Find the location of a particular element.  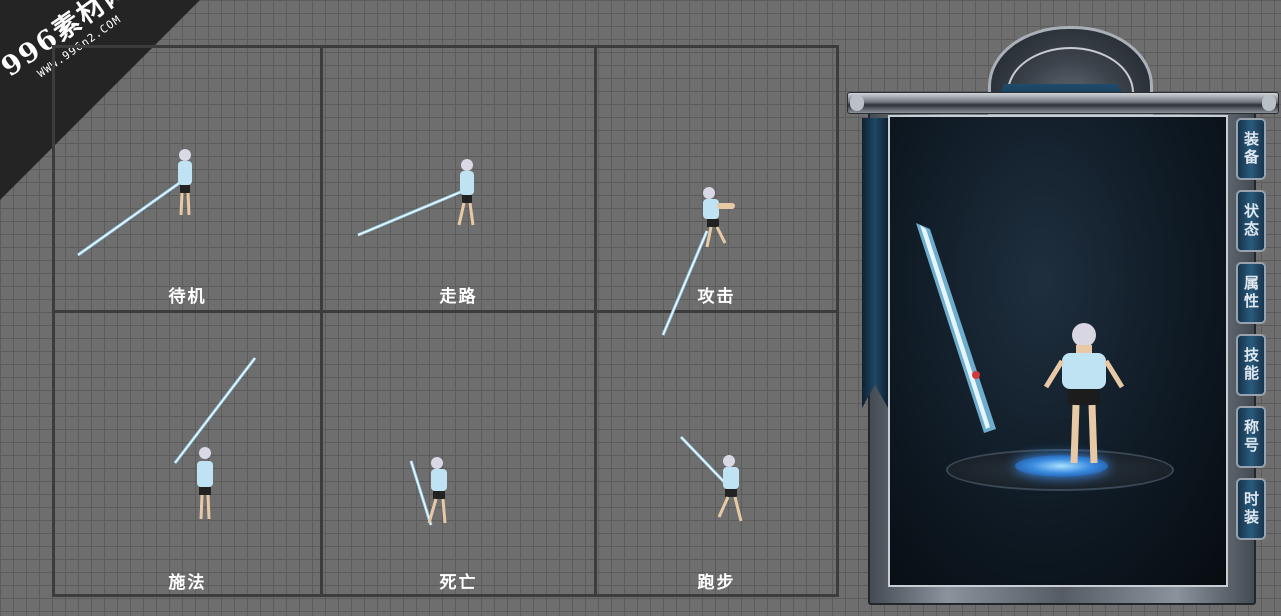

idle-character-sprite is located at coordinates (134, 203).